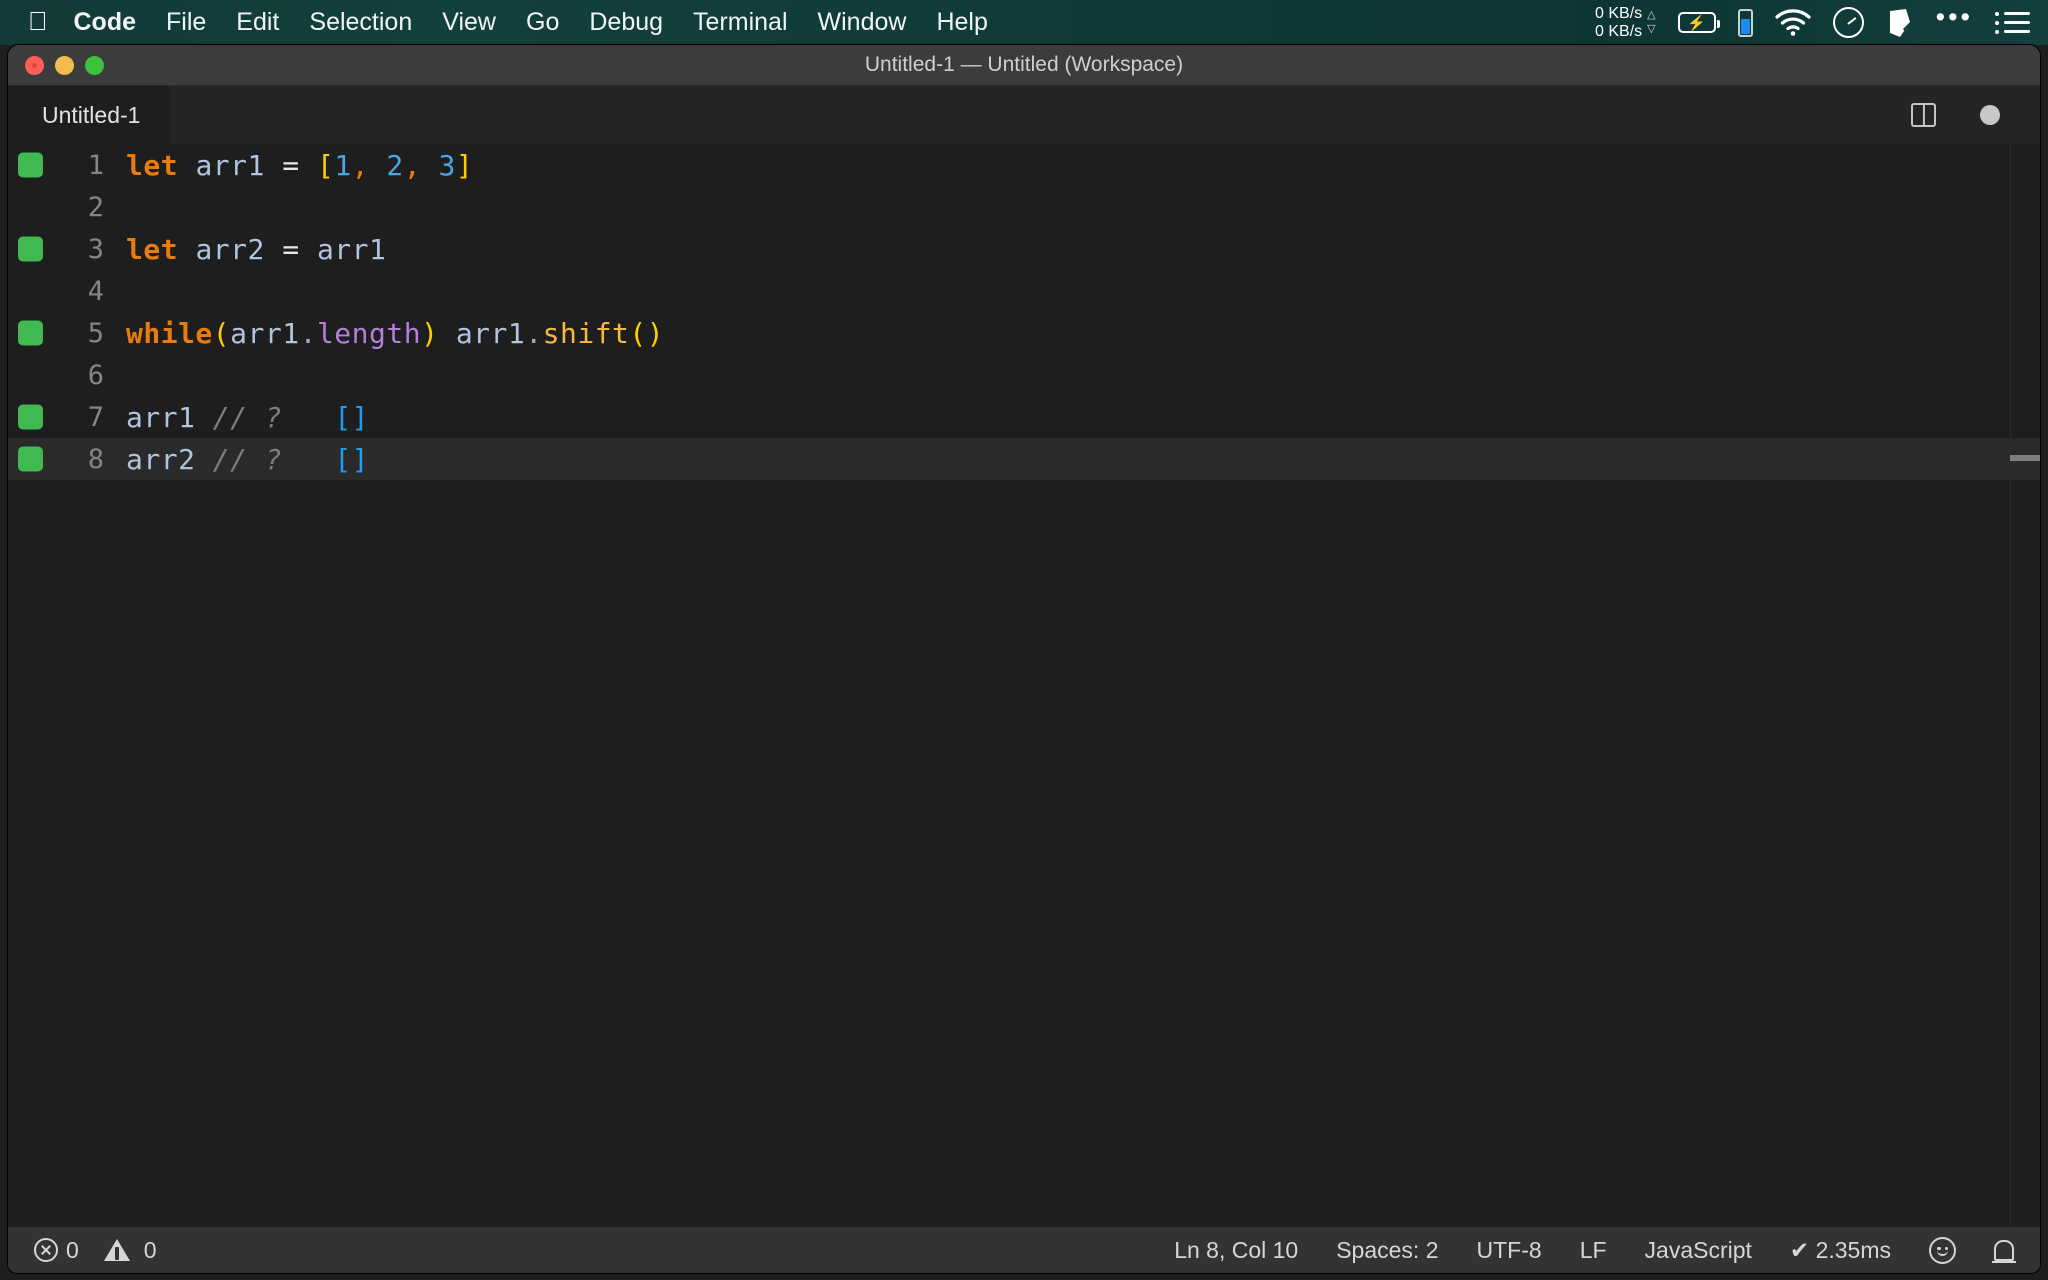 Image resolution: width=2048 pixels, height=1280 pixels. What do you see at coordinates (412, 165) in the screenshot?
I see `code-token: ,` at bounding box center [412, 165].